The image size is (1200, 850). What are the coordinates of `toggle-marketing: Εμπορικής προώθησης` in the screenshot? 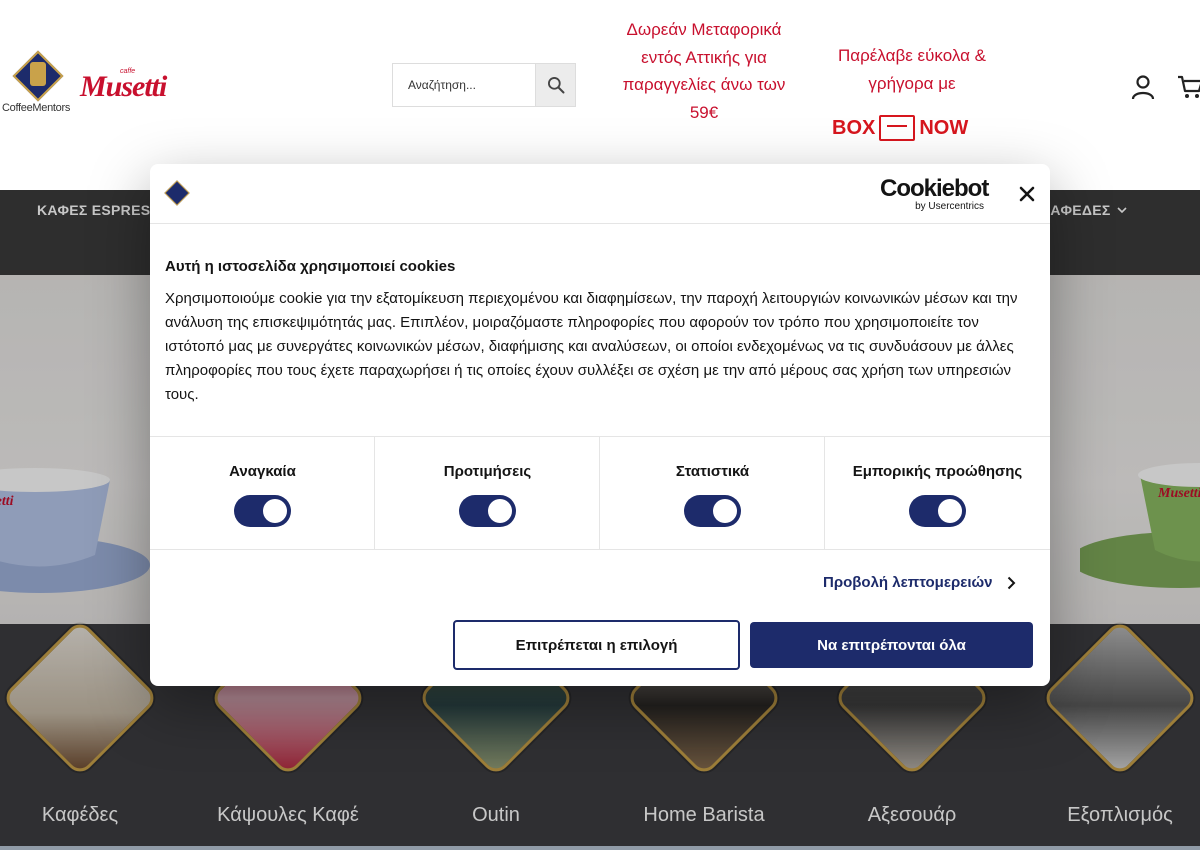 It's located at (937, 493).